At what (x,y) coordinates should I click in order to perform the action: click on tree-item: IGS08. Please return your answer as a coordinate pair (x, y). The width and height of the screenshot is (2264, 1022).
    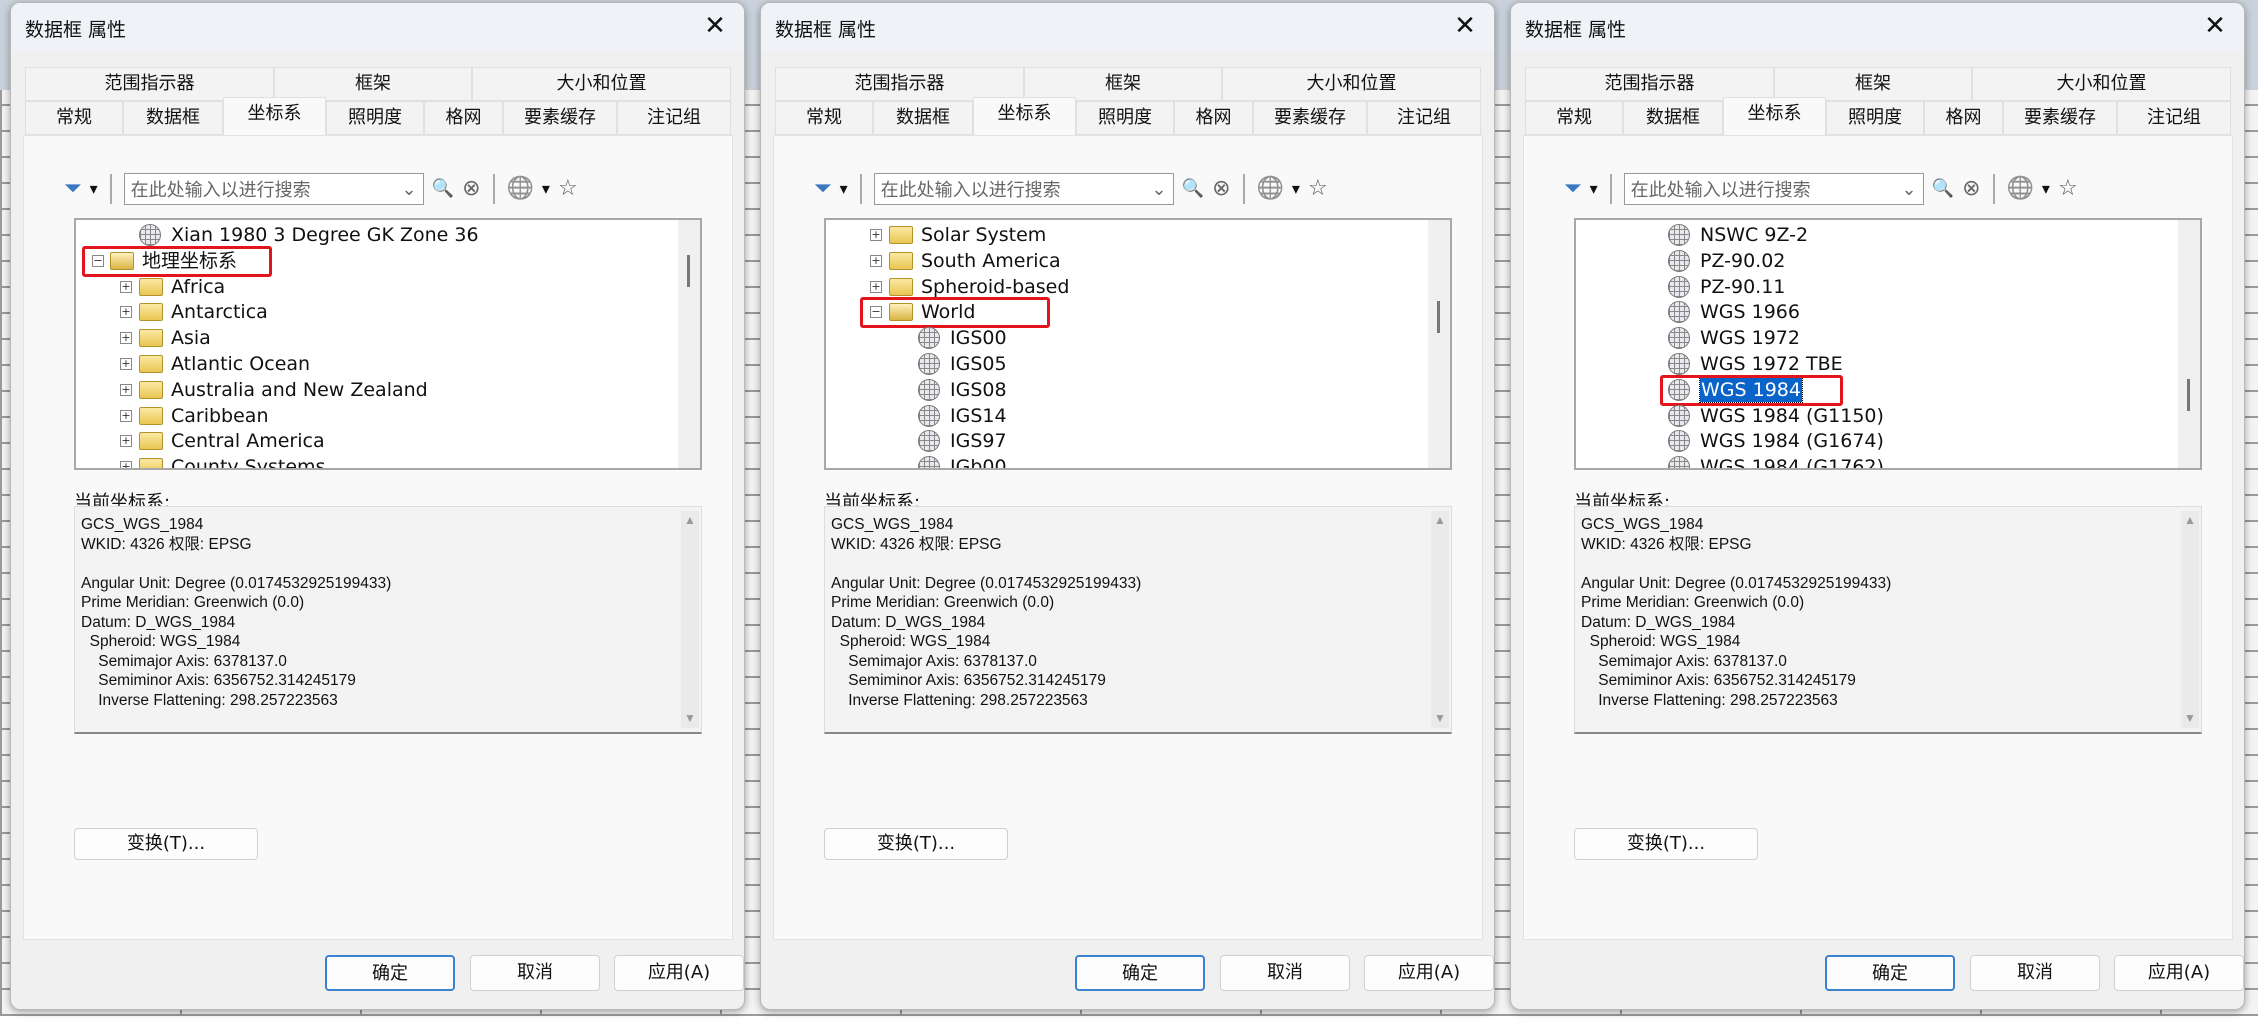
    Looking at the image, I should click on (1126, 390).